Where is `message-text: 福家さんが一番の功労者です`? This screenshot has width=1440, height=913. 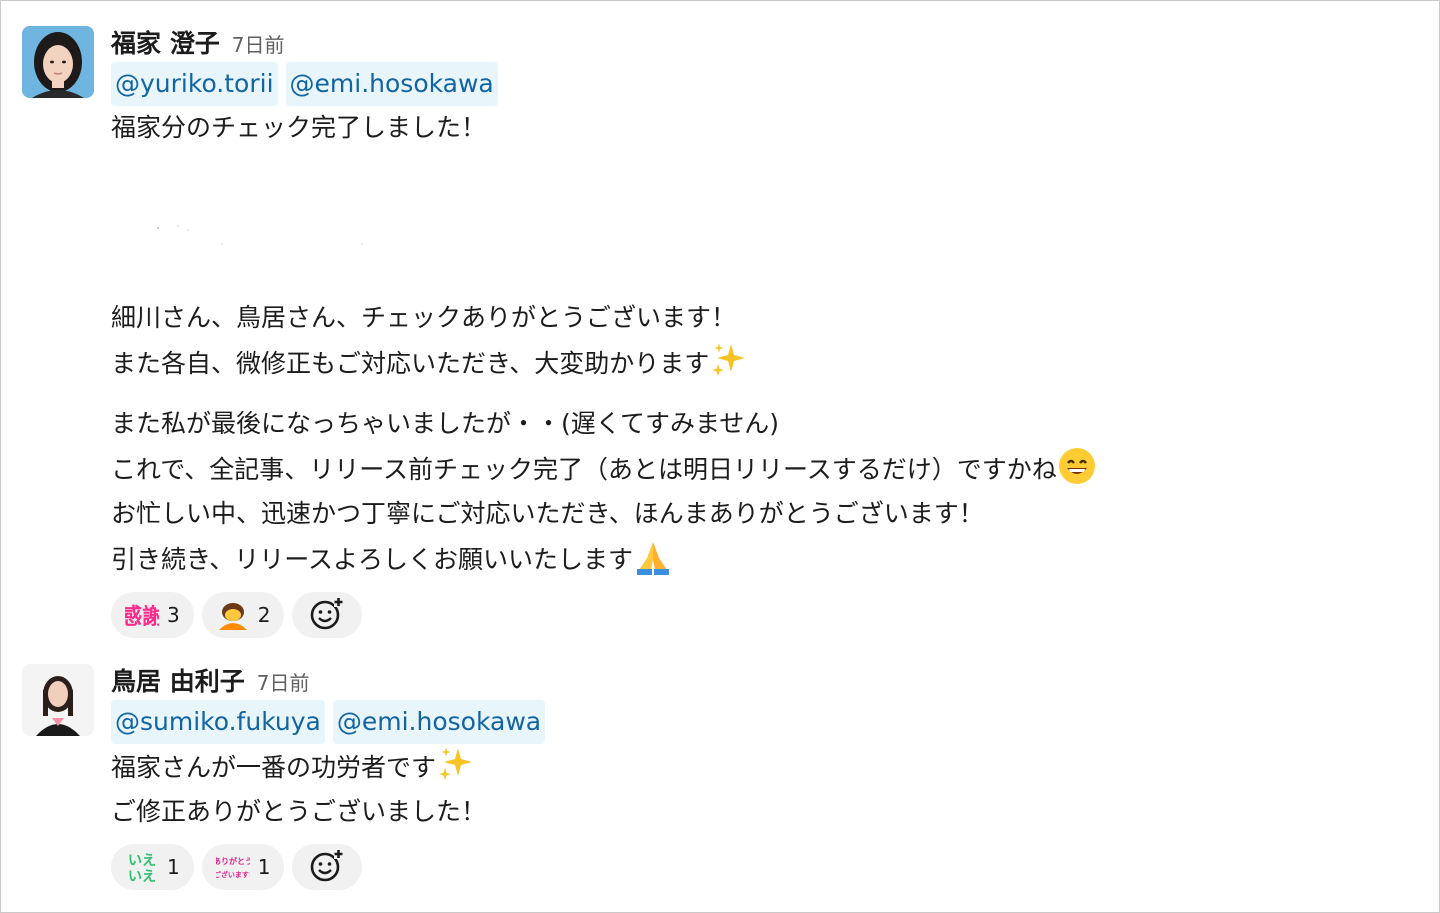 message-text: 福家さんが一番の功労者です is located at coordinates (274, 767).